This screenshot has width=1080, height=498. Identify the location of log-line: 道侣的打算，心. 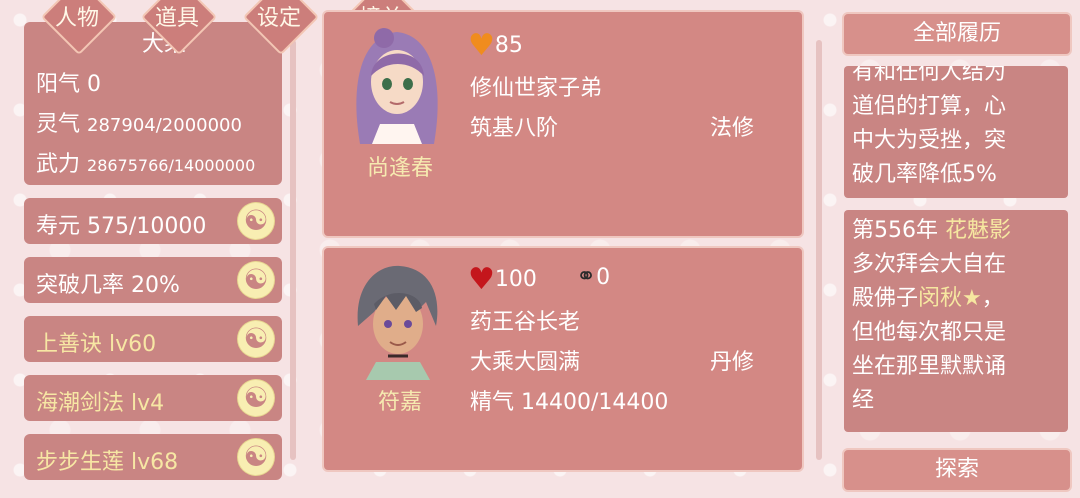
(929, 106).